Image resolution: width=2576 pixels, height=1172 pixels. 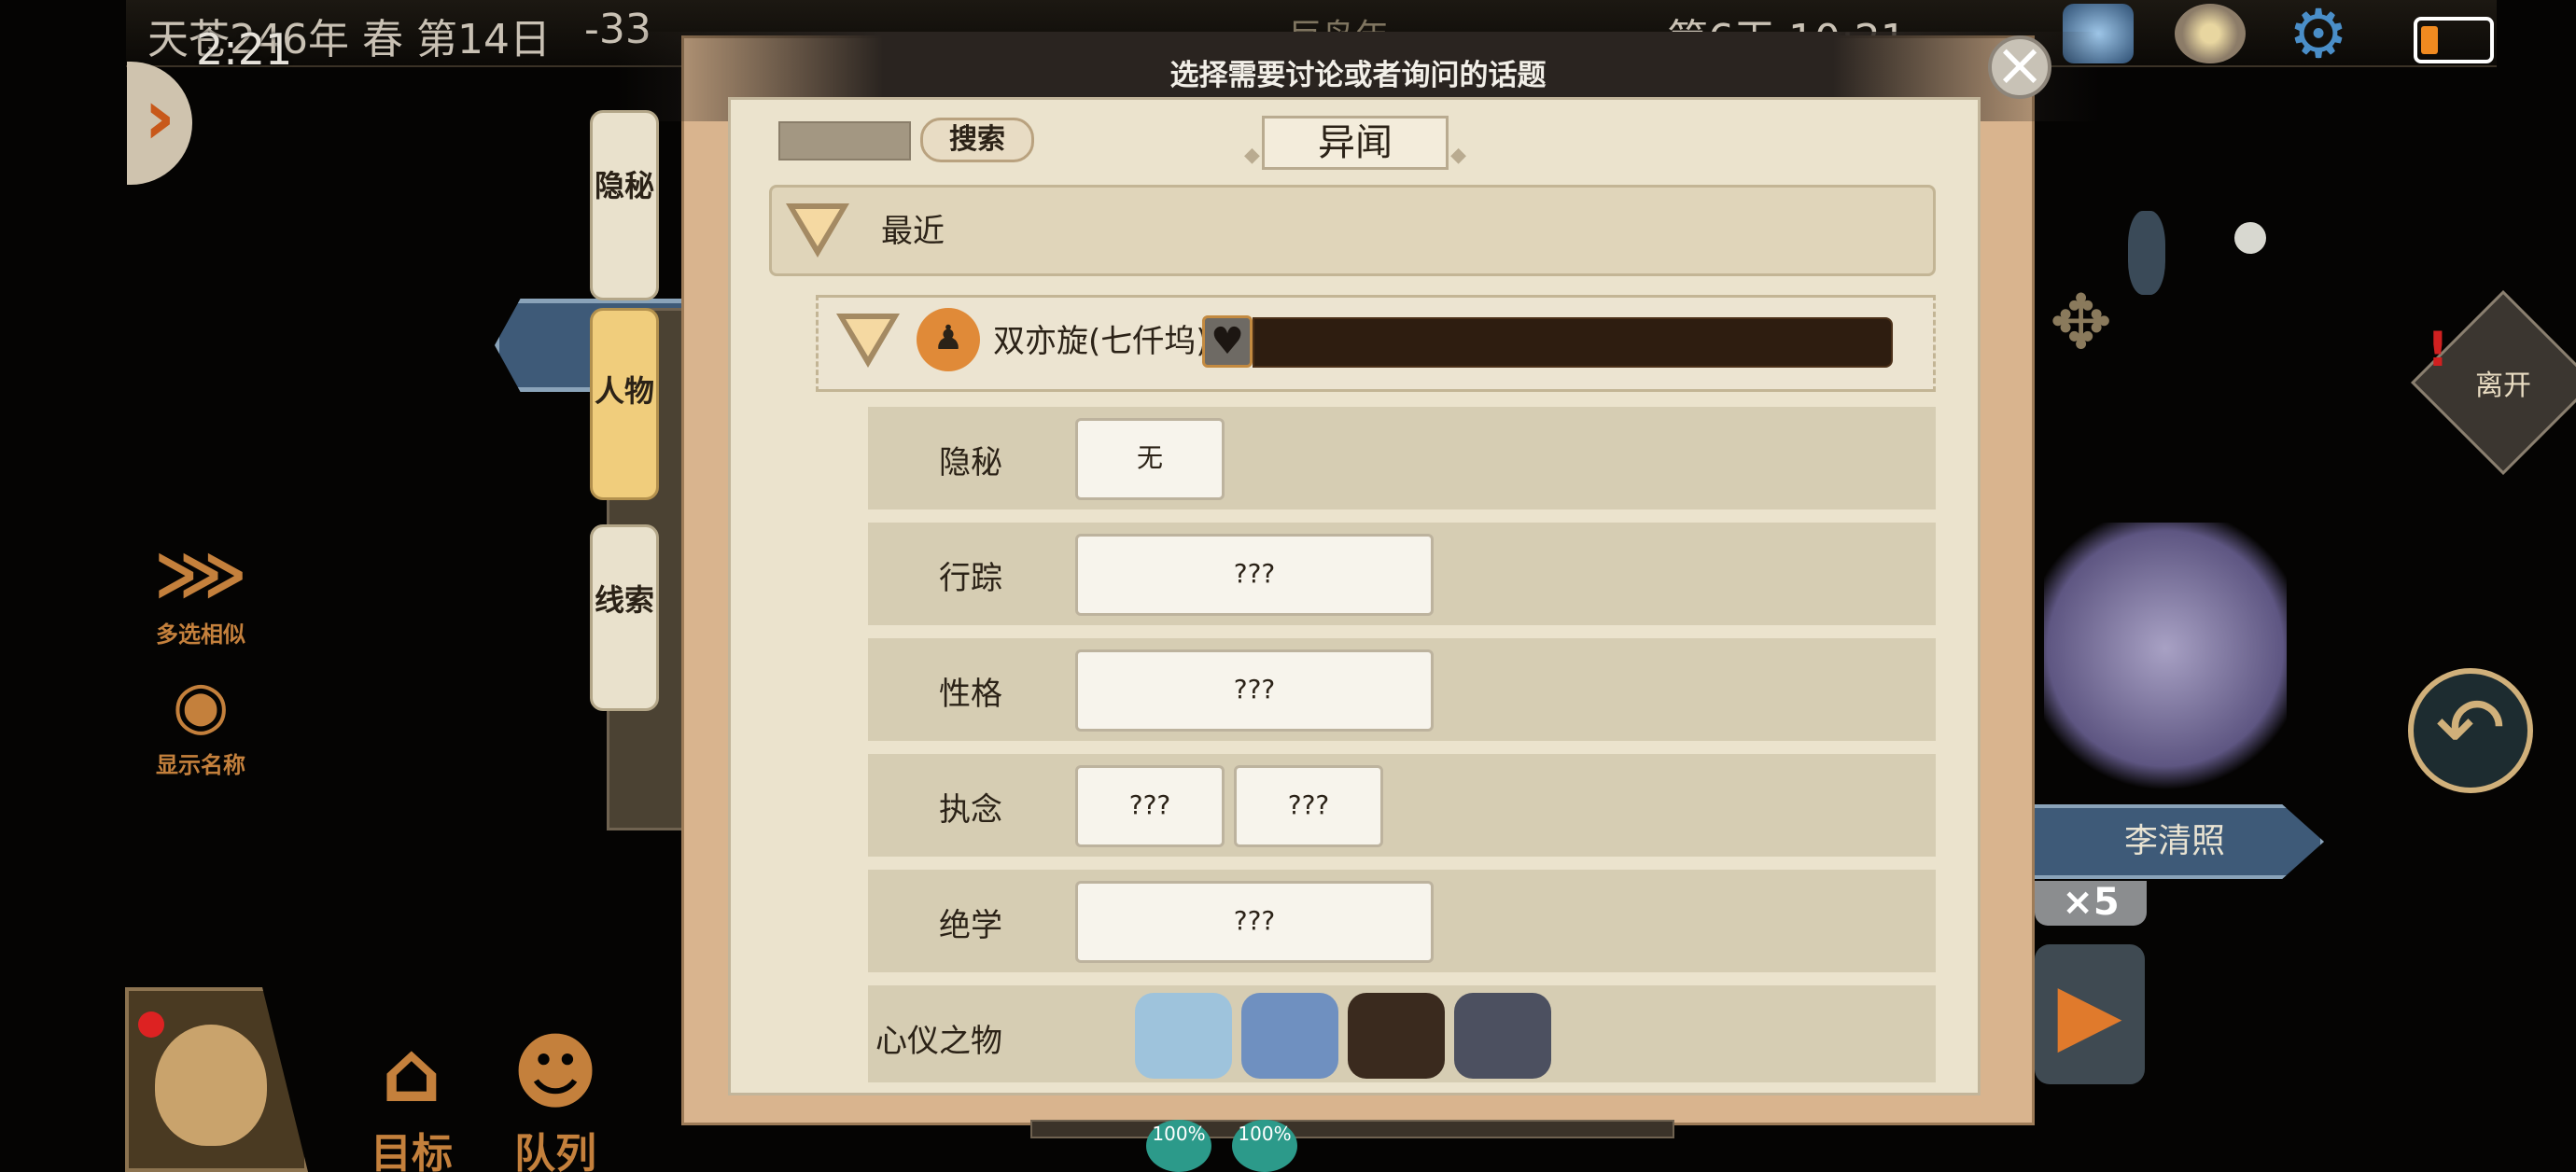 I want to click on info-row-obsession: 执念 ??? ???, so click(x=1402, y=805).